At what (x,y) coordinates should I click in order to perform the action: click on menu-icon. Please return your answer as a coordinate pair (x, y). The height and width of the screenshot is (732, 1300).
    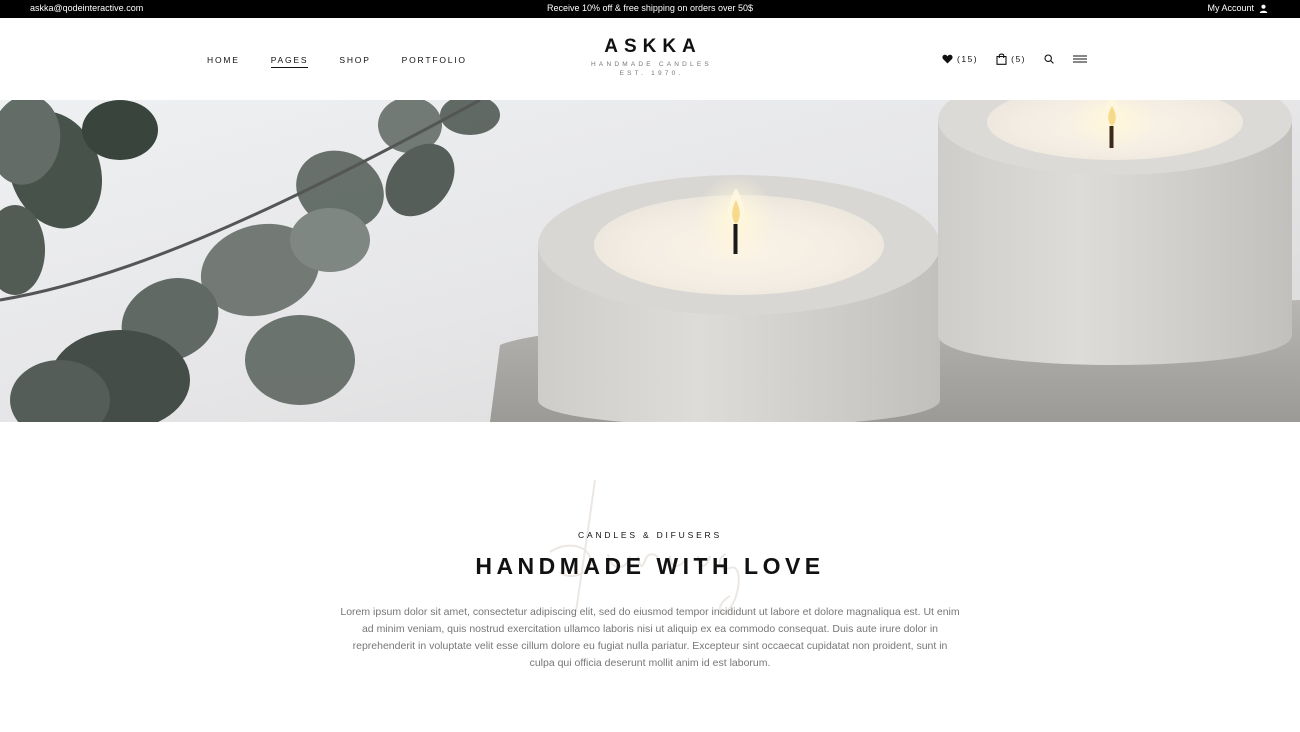
    Looking at the image, I should click on (1080, 59).